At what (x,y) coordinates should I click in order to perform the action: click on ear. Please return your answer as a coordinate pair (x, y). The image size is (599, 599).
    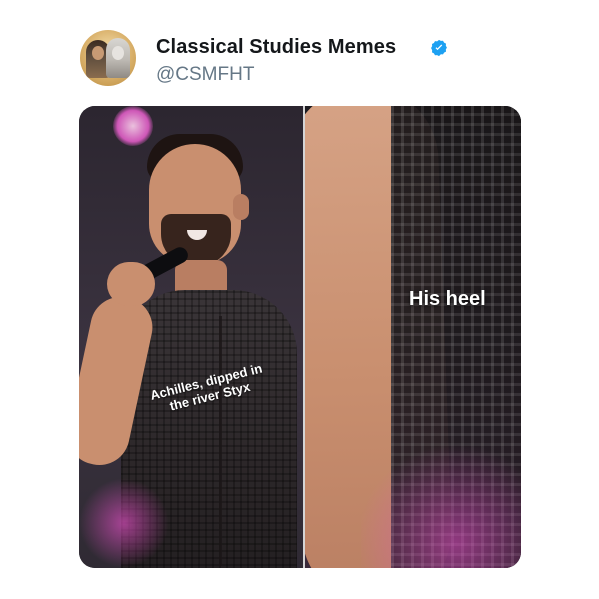
    Looking at the image, I should click on (241, 207).